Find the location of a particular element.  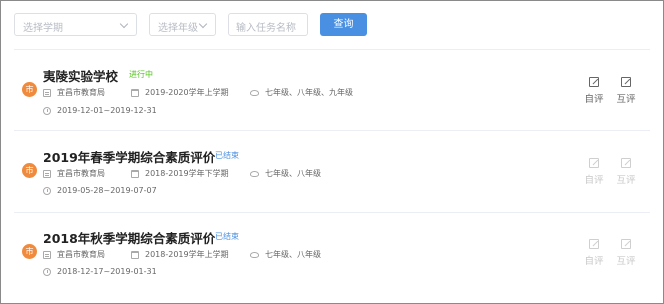

task-meta: 宜昌市教育局 2019-2020学年上学期 七年级、八年级、九年级 is located at coordinates (198, 92).